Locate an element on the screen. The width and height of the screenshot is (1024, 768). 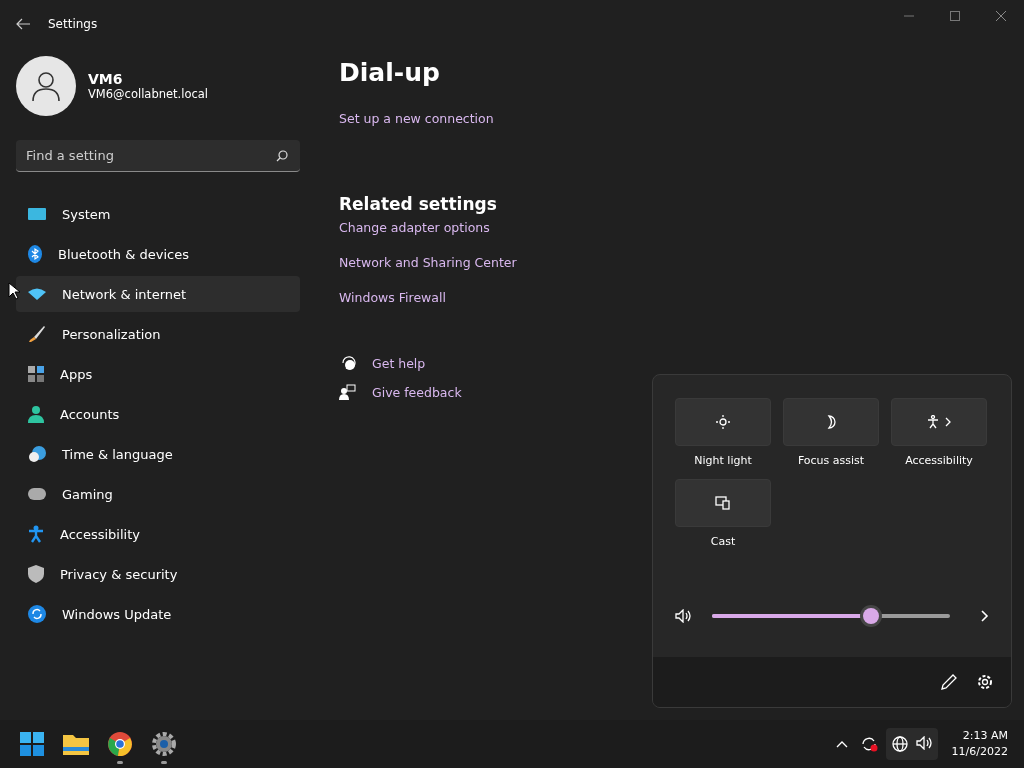
person-icon is located at coordinates (36, 414).